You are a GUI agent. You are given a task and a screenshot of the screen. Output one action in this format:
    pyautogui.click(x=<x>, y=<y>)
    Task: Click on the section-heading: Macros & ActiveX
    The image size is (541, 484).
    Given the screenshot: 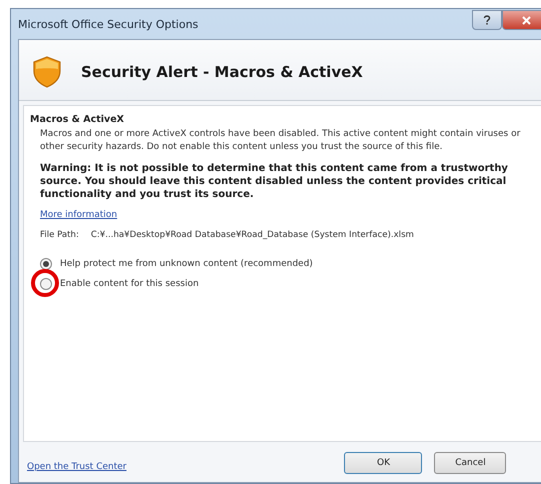 What is the action you would take?
    pyautogui.click(x=78, y=119)
    